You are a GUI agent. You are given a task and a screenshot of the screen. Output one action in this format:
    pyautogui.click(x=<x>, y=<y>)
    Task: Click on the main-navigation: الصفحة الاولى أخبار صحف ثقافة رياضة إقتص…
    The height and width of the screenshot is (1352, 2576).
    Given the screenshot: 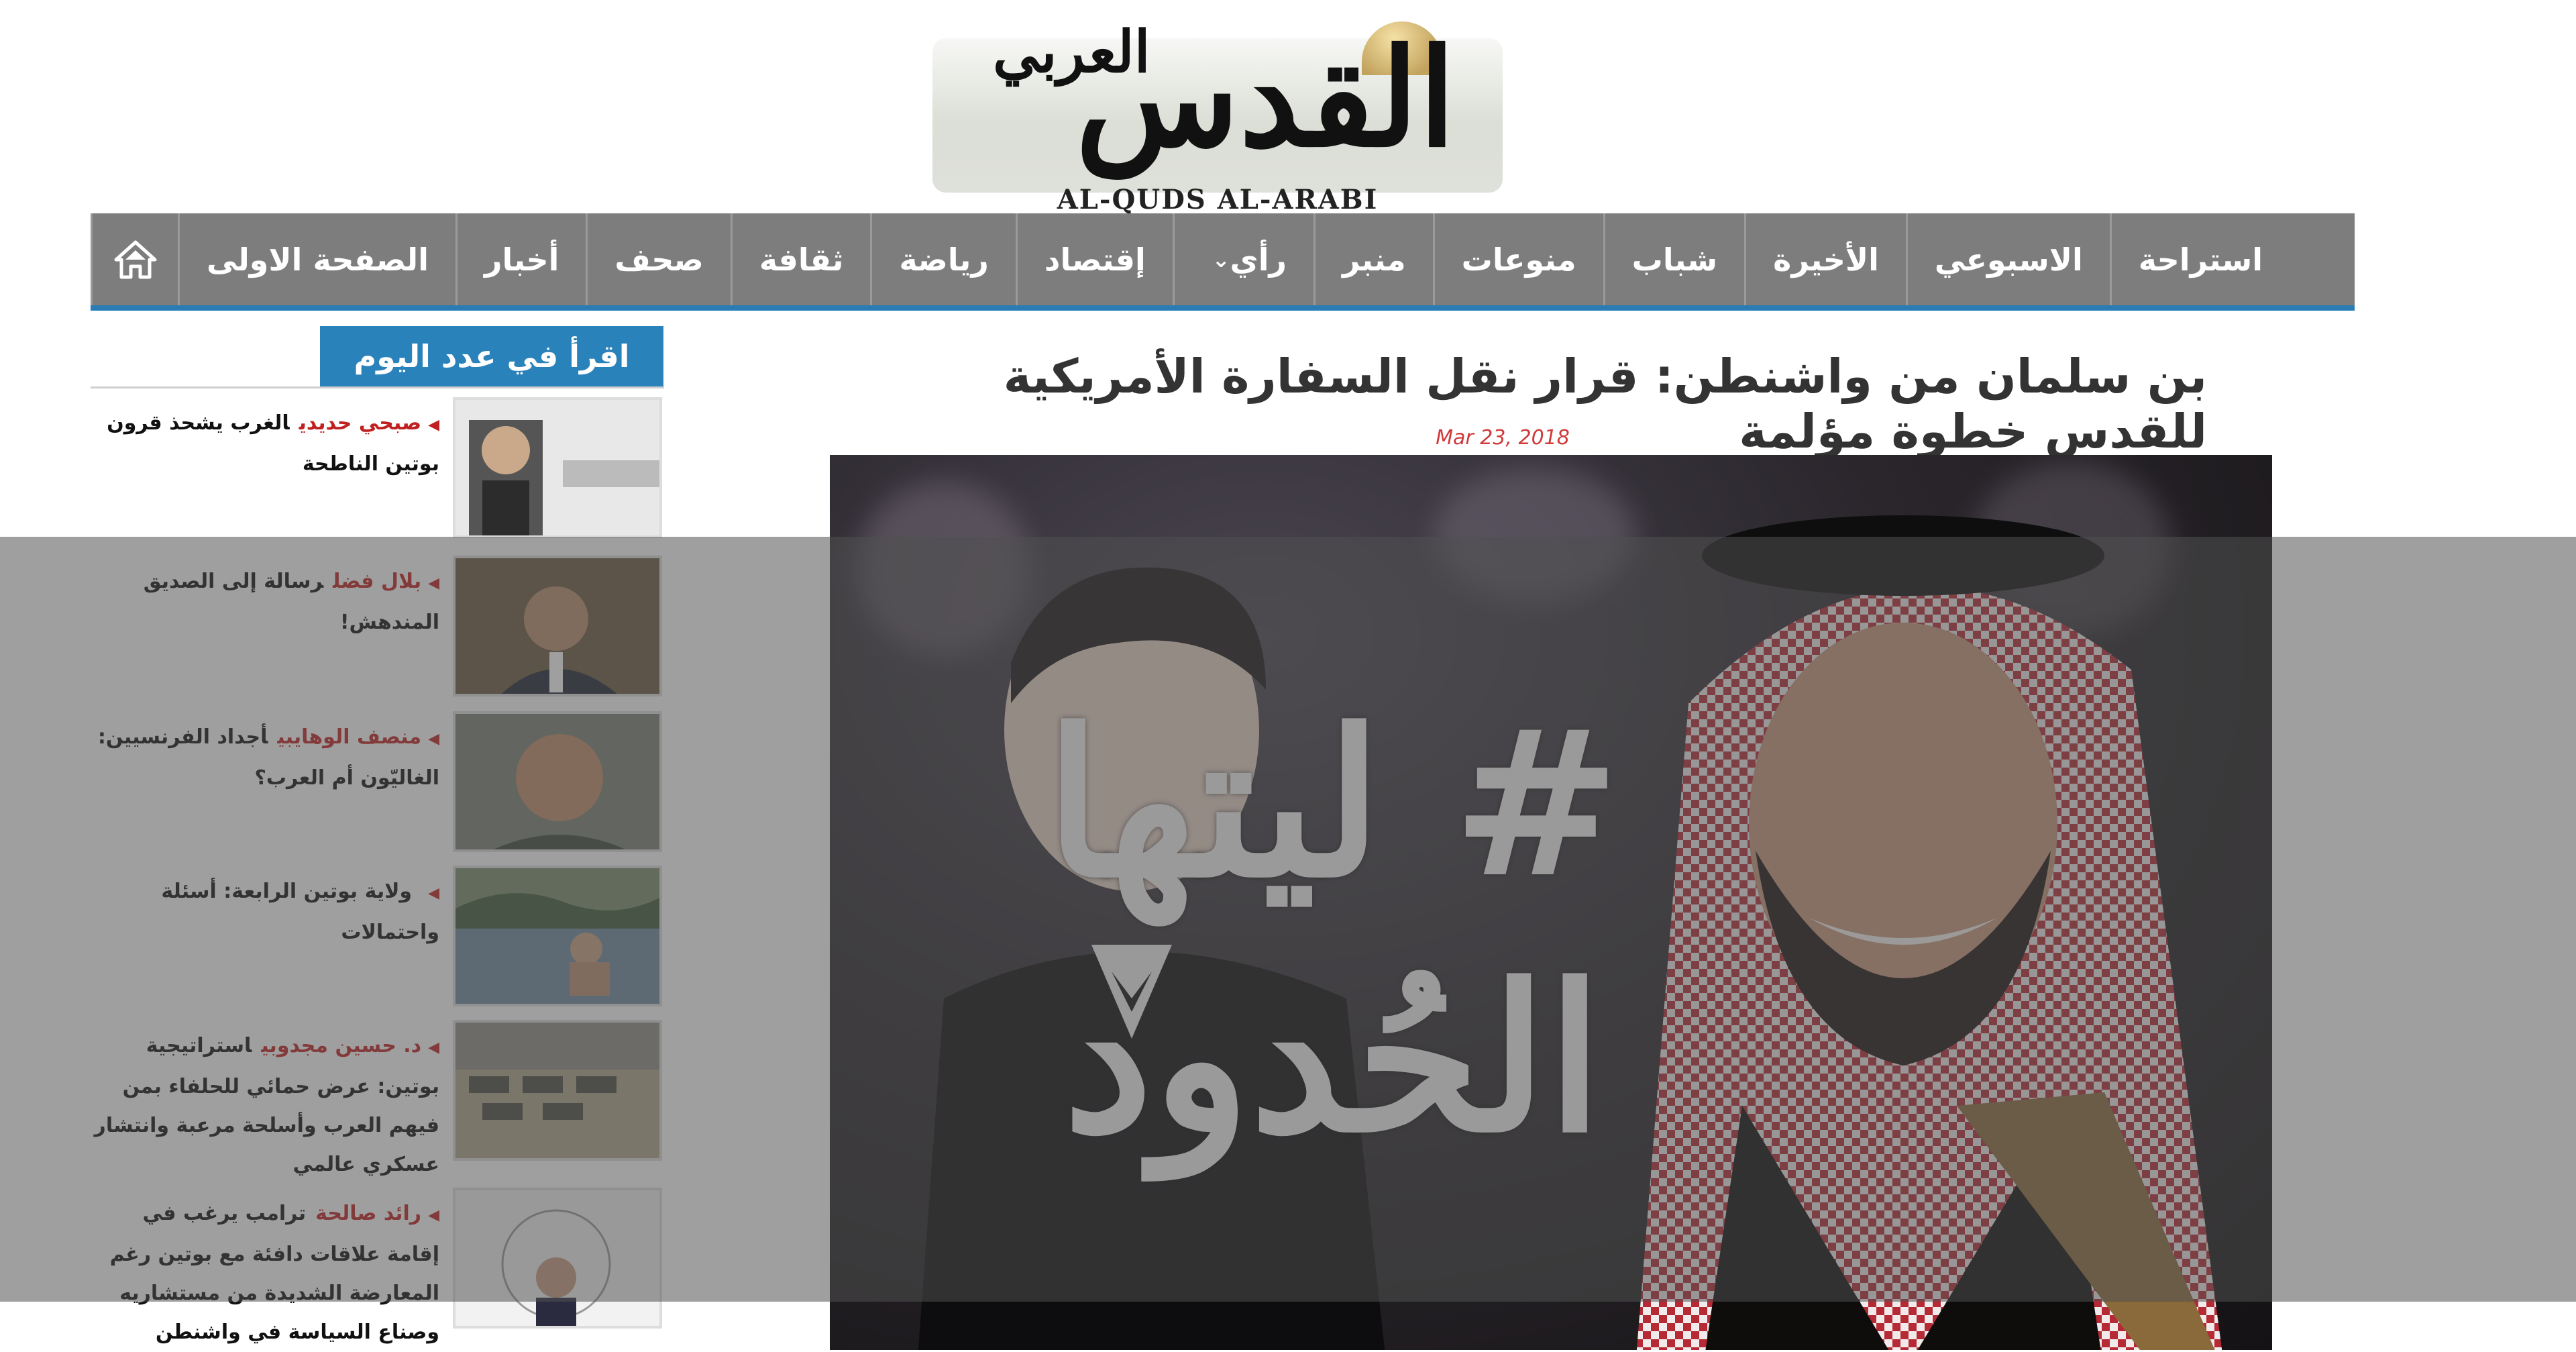 What is the action you would take?
    pyautogui.click(x=1223, y=262)
    